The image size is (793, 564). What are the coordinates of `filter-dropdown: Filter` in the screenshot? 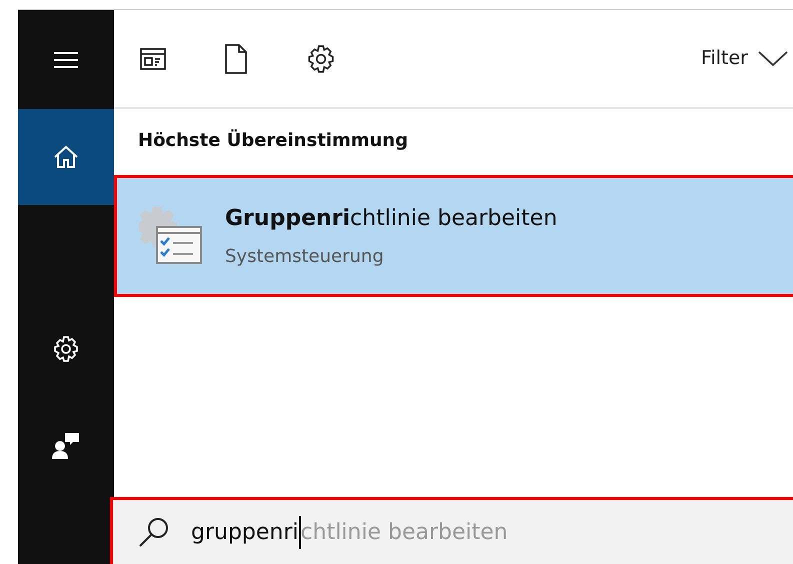 It's located at (744, 58).